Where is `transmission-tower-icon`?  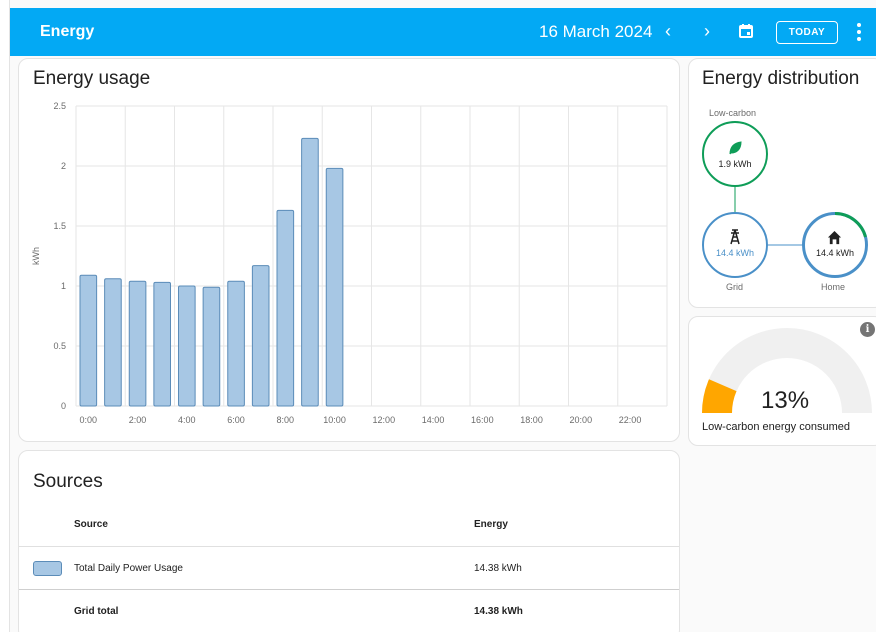 transmission-tower-icon is located at coordinates (735, 237).